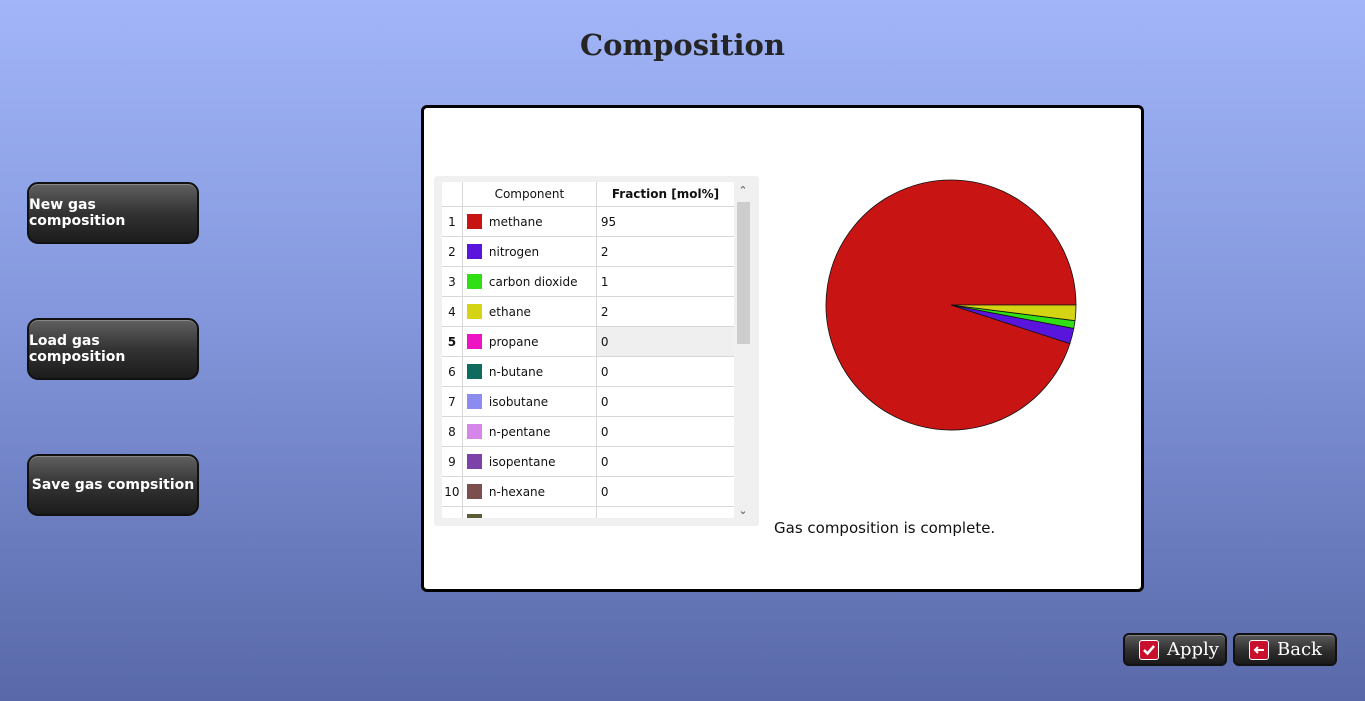 The width and height of the screenshot is (1365, 701). I want to click on back-button: Back, so click(1285, 649).